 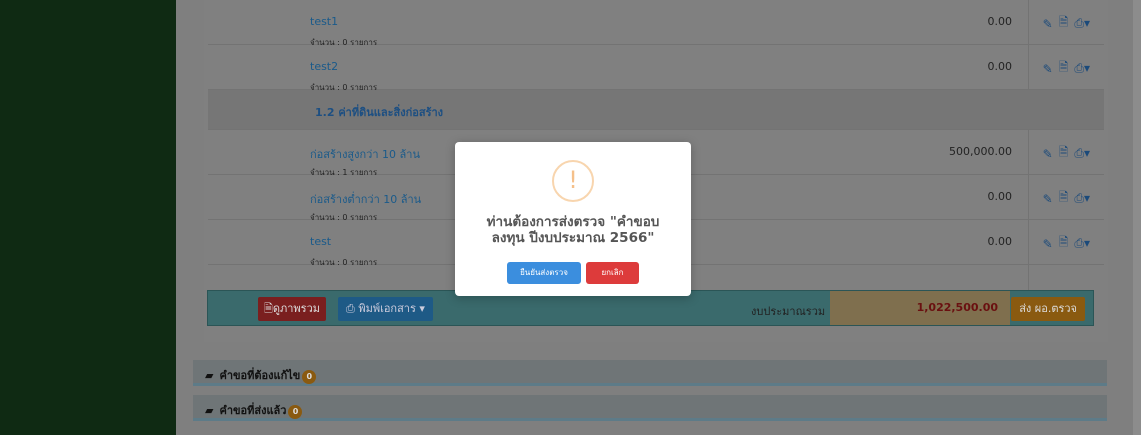 I want to click on cancel-button: ยกเลิก, so click(x=612, y=273).